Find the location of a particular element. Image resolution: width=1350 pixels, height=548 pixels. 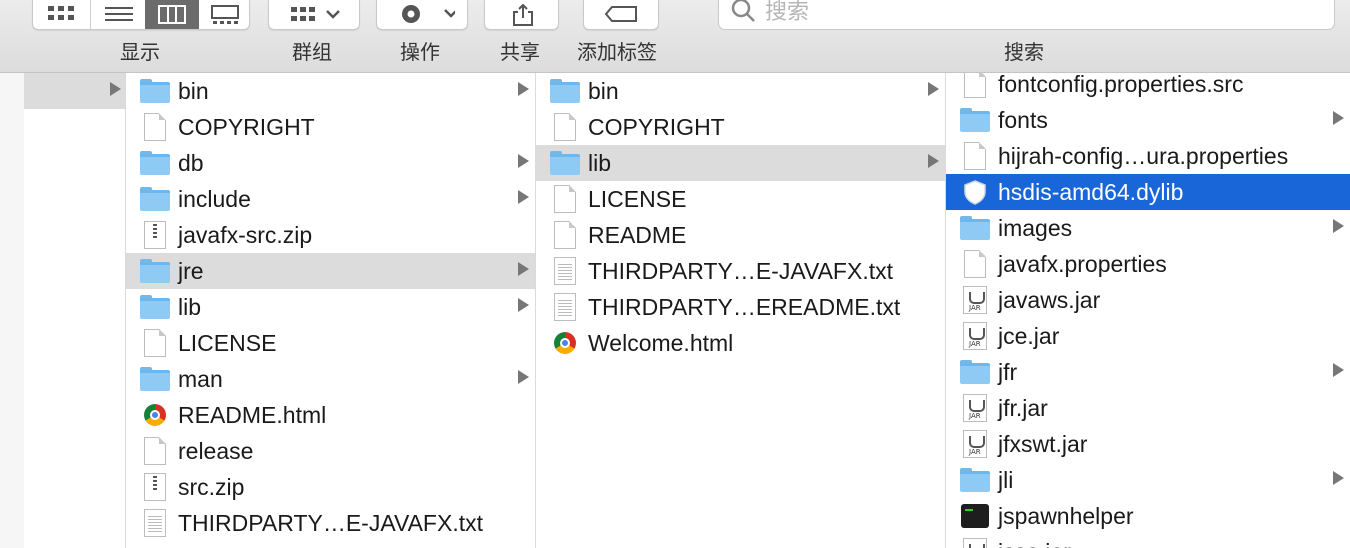

file-row: images is located at coordinates (1148, 228).